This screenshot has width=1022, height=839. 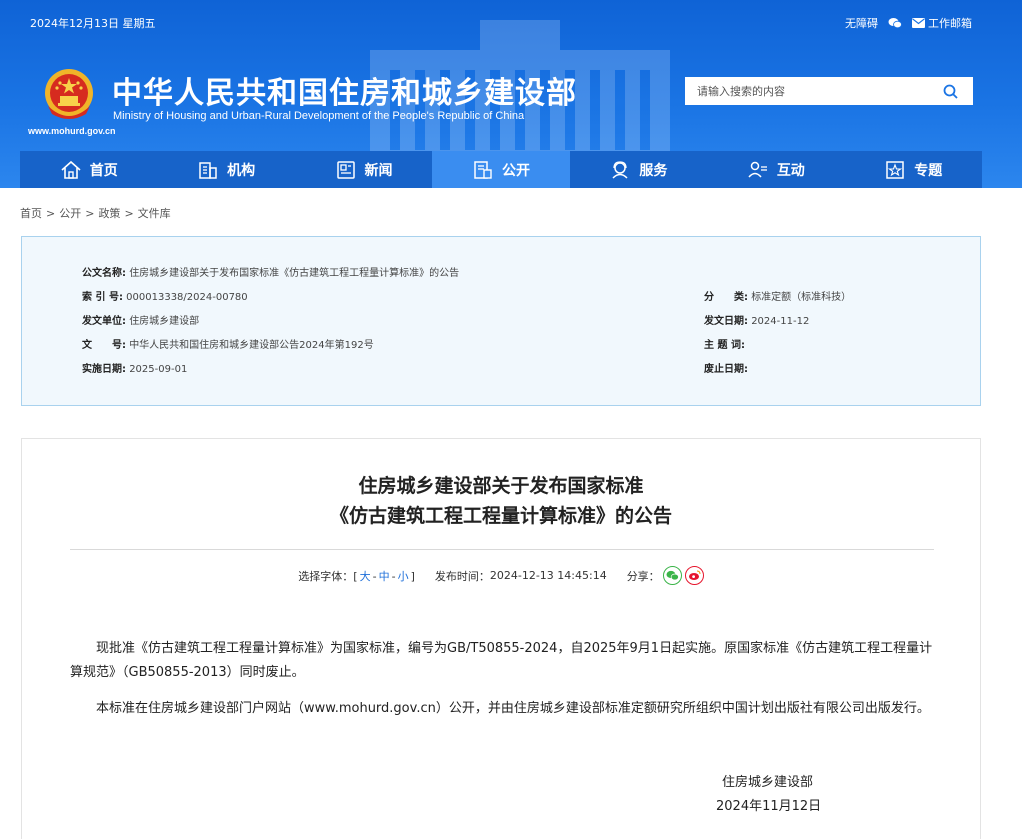 I want to click on info-value: 住房城乡建设部关于发布国家标准《仿古建筑工程工程量计算标准》的公告, so click(x=294, y=273).